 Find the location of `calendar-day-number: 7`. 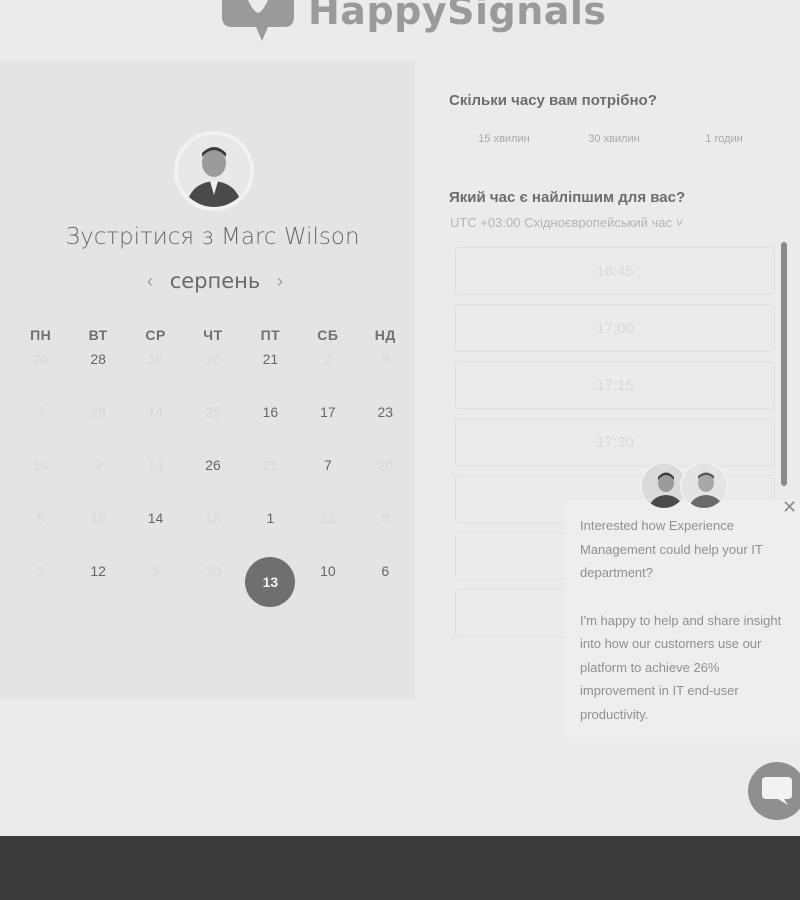

calendar-day-number: 7 is located at coordinates (40, 412).